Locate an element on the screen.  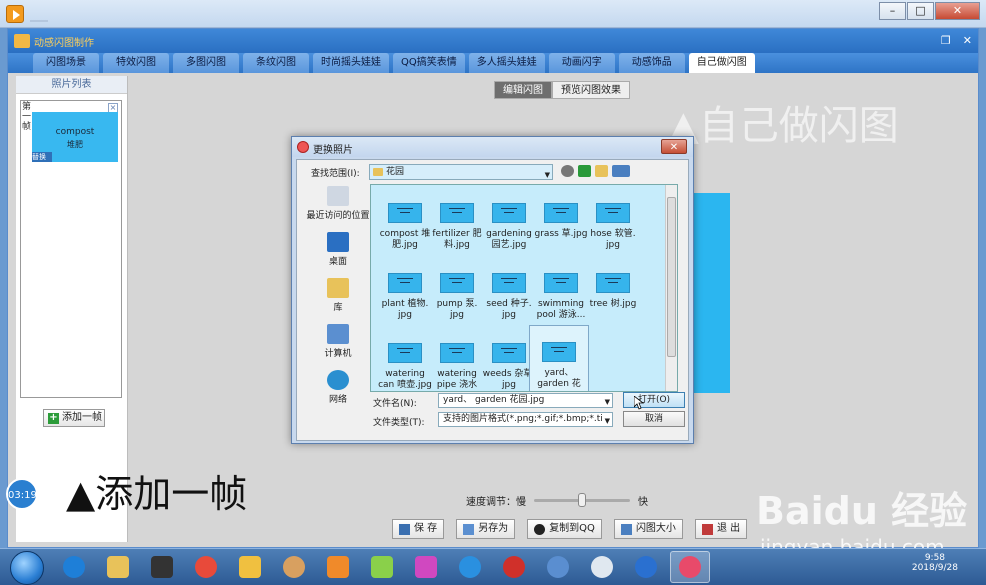
file-item: grass 草.jpg is located at coordinates (561, 234).